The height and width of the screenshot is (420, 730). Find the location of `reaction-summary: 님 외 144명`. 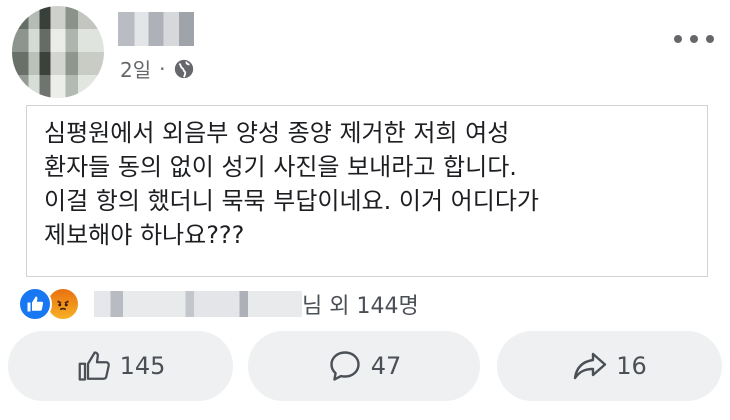

reaction-summary: 님 외 144명 is located at coordinates (360, 304).